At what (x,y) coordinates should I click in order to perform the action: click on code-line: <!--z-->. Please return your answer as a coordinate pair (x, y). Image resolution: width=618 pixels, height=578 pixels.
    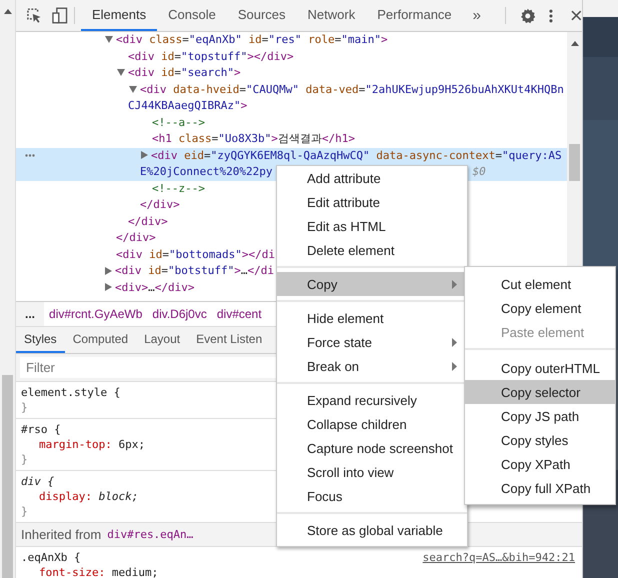
    Looking at the image, I should click on (178, 188).